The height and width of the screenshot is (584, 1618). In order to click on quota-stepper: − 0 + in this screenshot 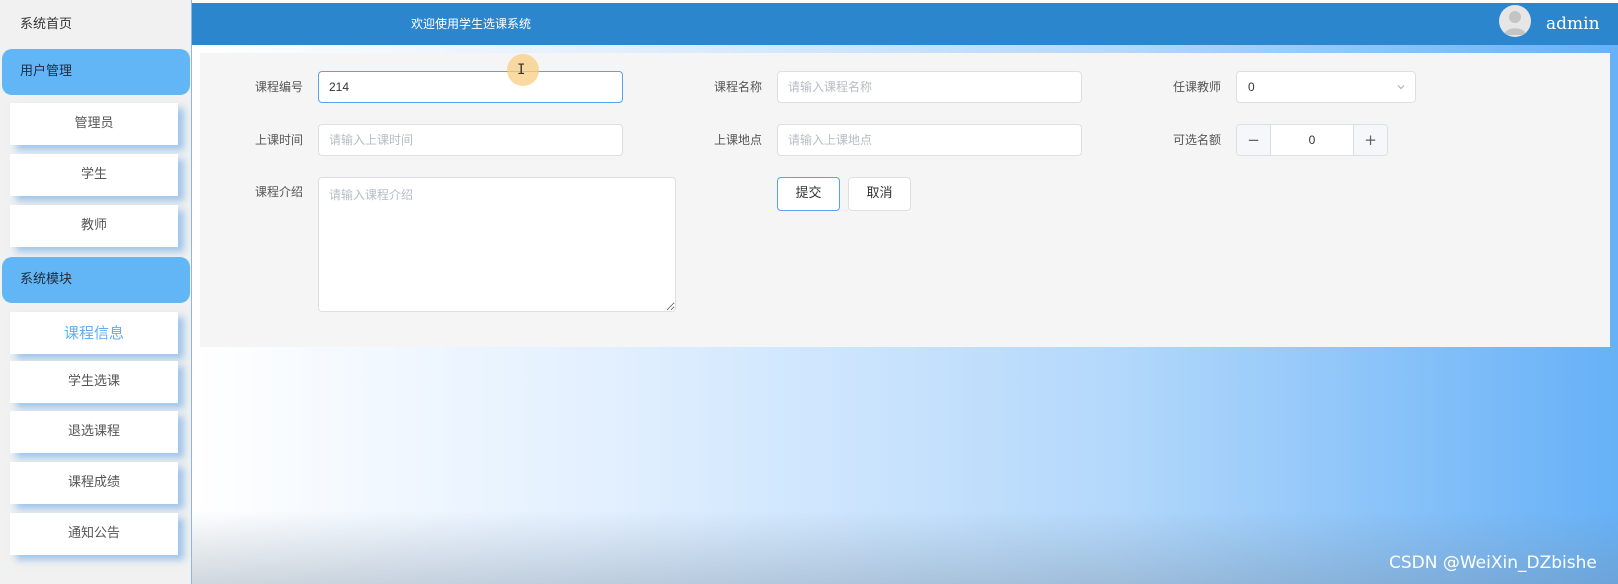, I will do `click(1312, 140)`.